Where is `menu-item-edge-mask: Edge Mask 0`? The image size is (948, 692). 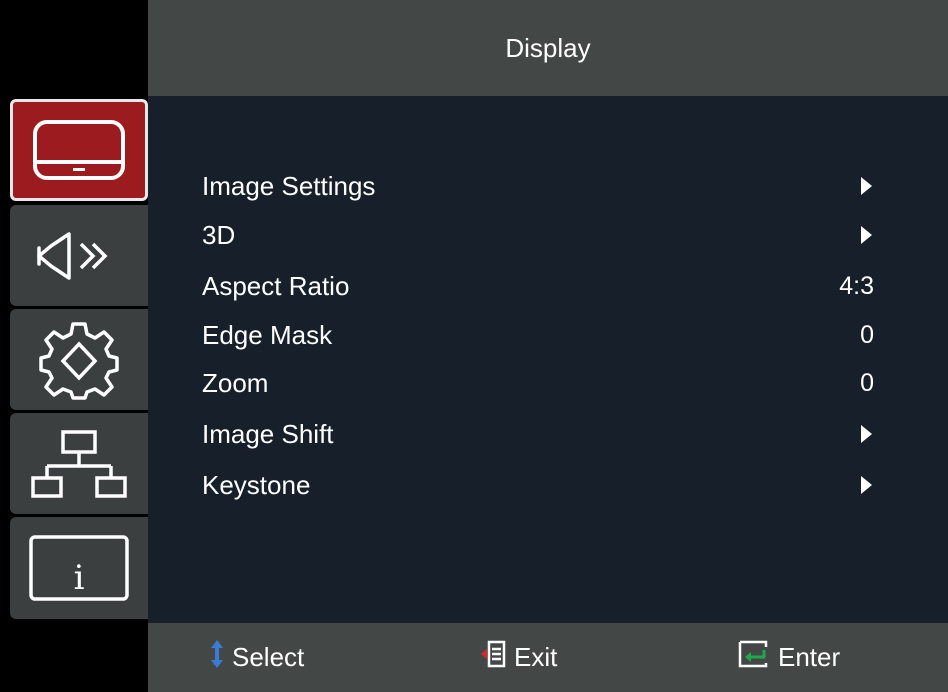 menu-item-edge-mask: Edge Mask 0 is located at coordinates (538, 335).